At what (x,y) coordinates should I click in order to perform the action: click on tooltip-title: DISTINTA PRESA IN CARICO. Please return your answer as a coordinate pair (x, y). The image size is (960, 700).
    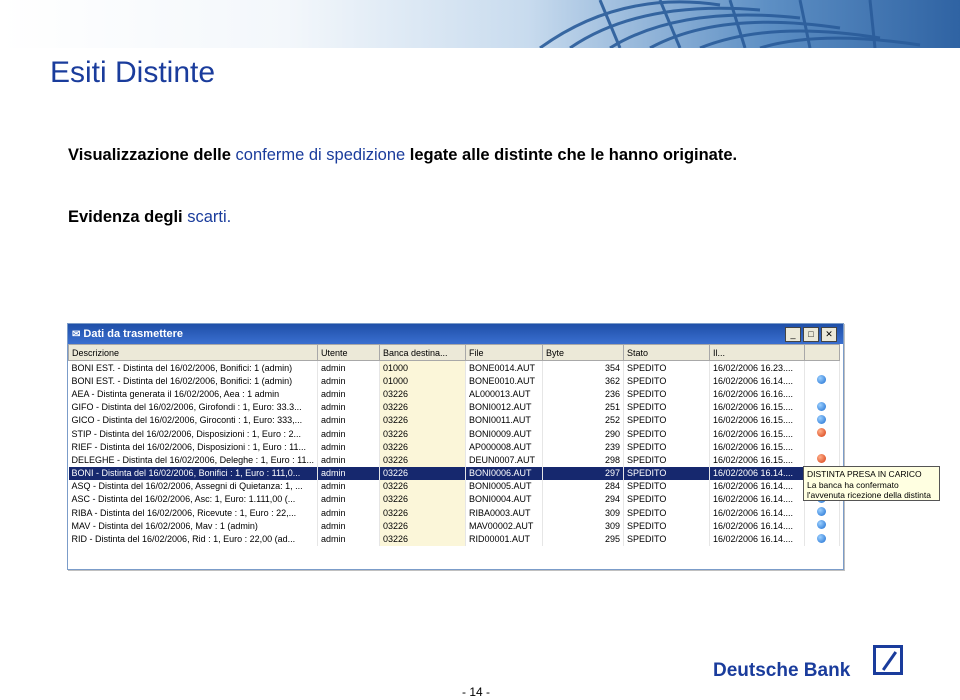
    Looking at the image, I should click on (864, 474).